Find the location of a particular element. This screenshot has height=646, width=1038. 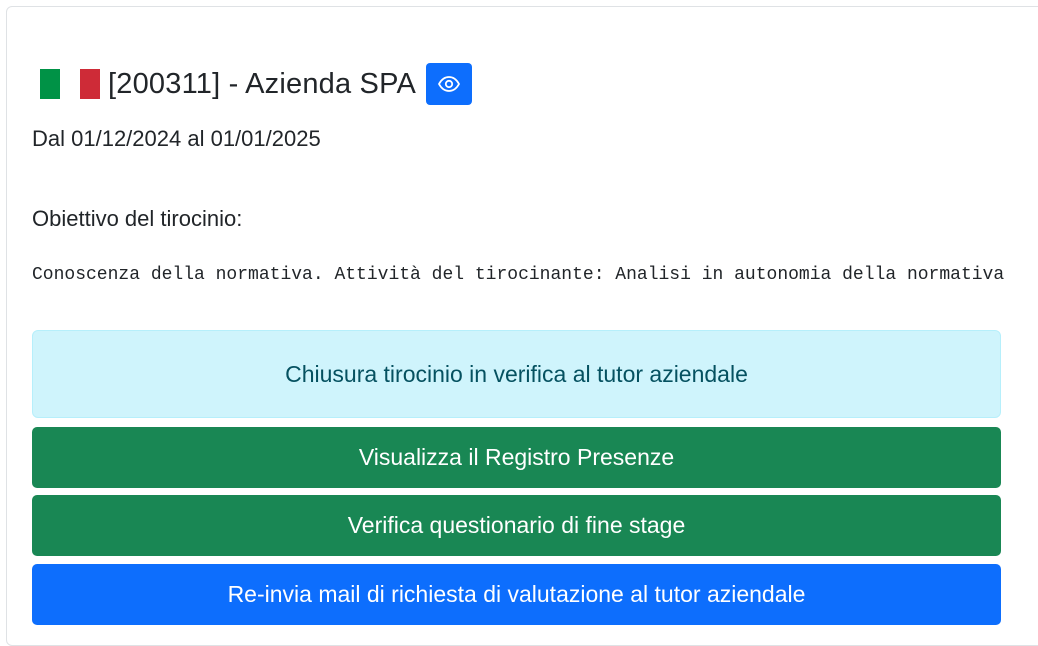

flag-green-stripe is located at coordinates (50, 84).